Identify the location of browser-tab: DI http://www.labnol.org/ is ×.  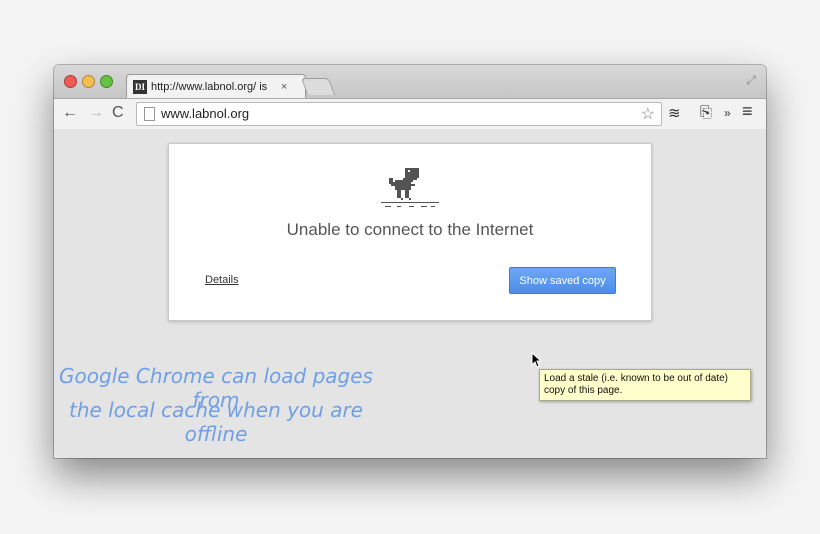
(216, 86).